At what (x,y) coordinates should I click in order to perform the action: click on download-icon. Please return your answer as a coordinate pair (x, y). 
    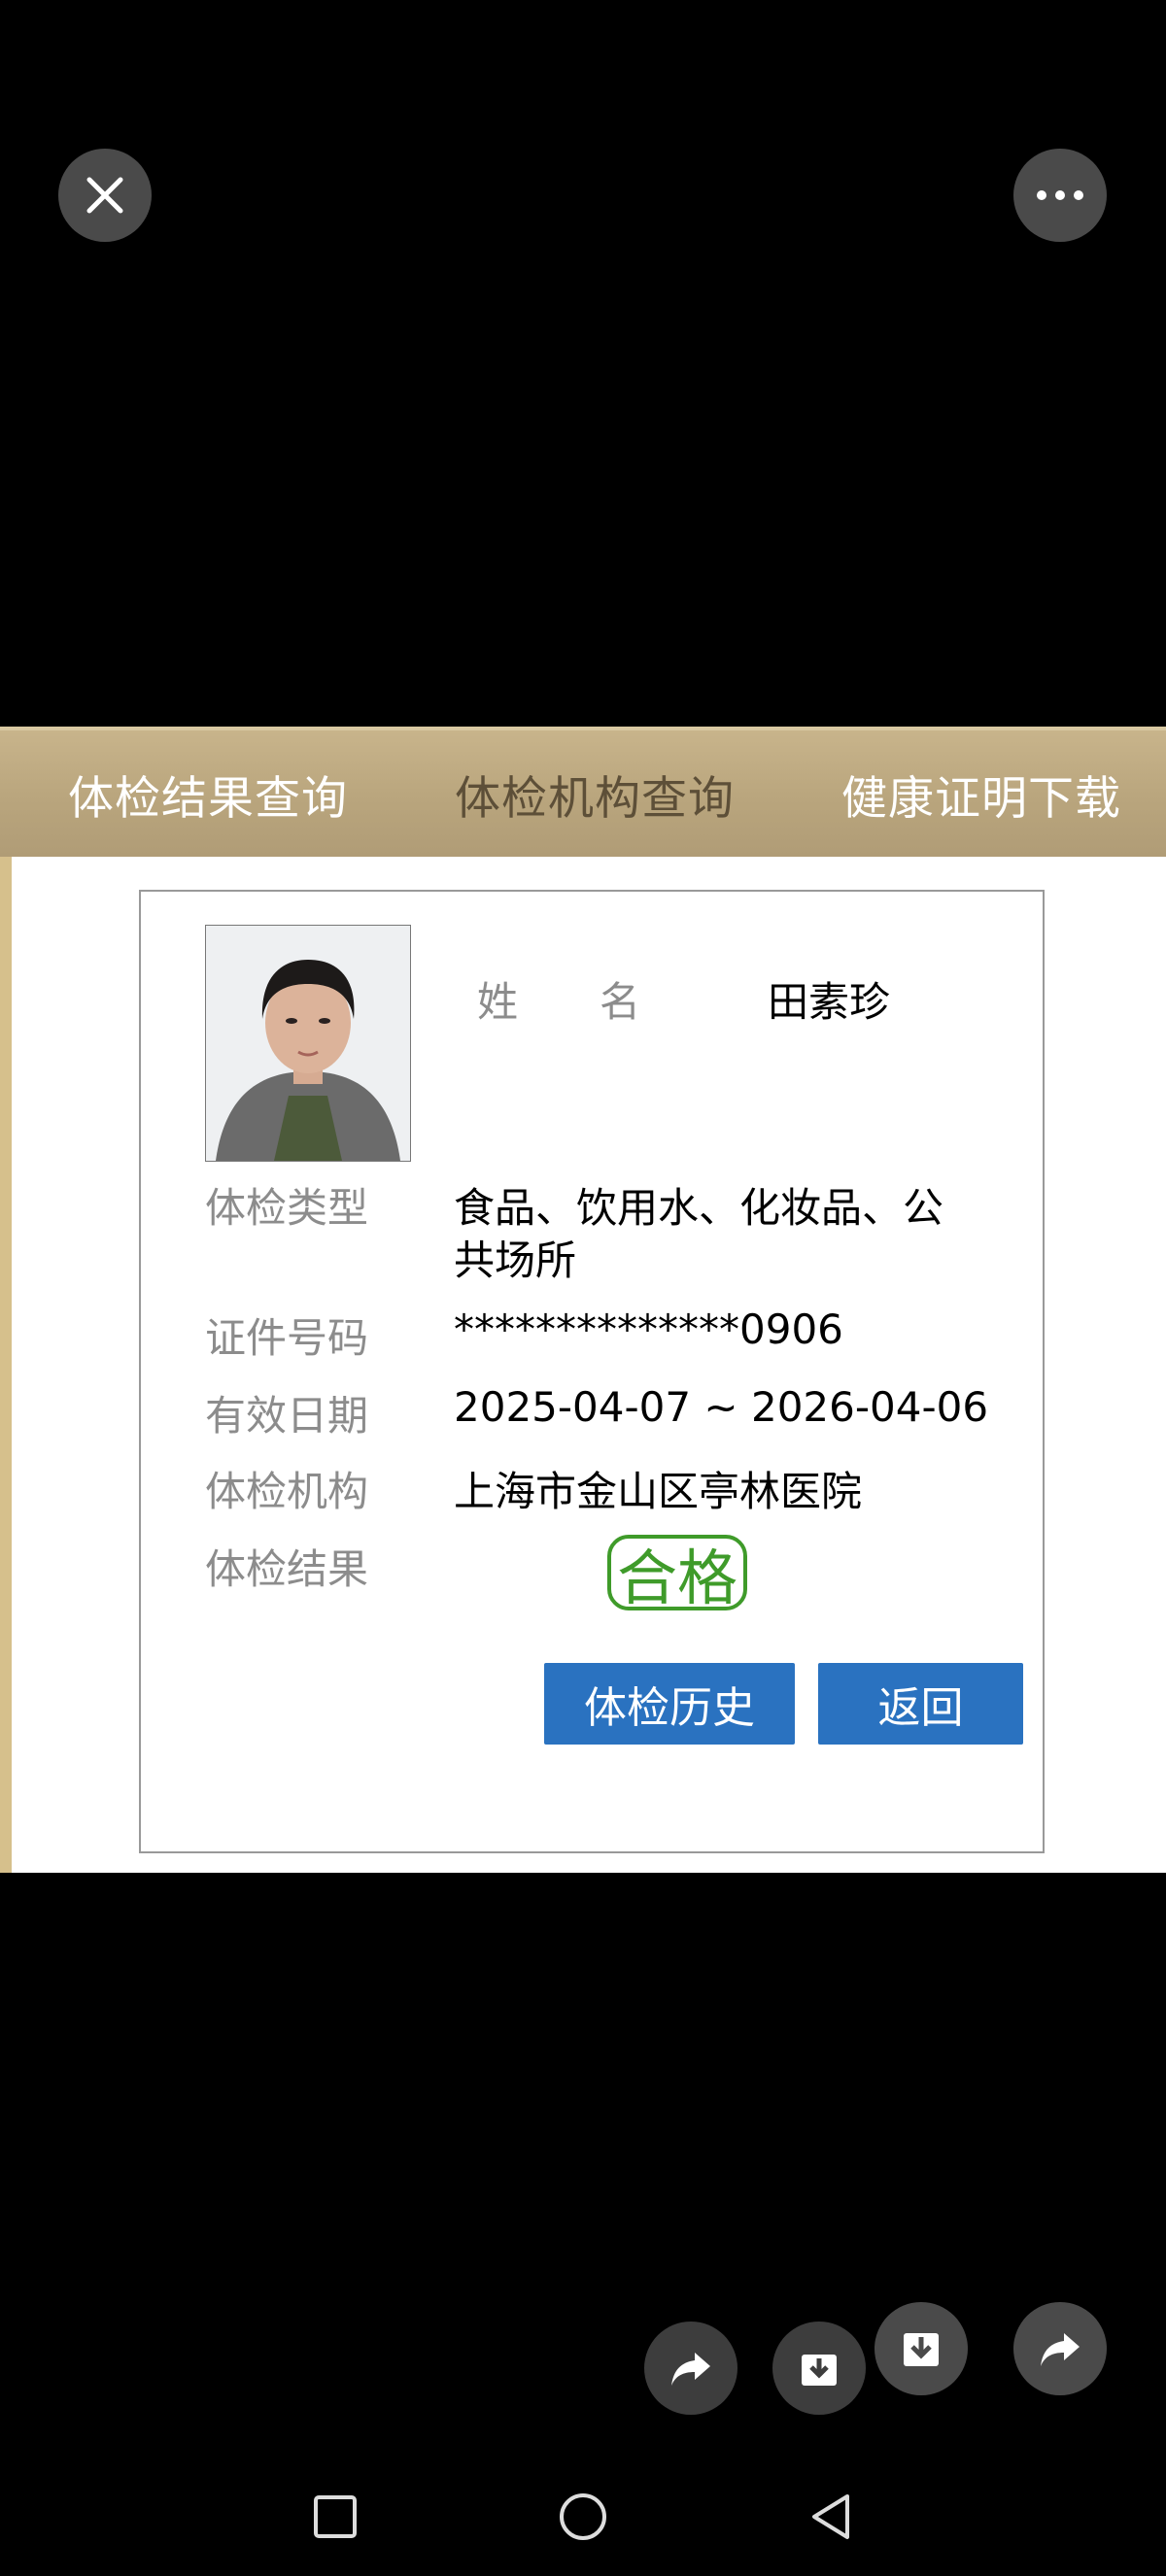
    Looking at the image, I should click on (819, 2370).